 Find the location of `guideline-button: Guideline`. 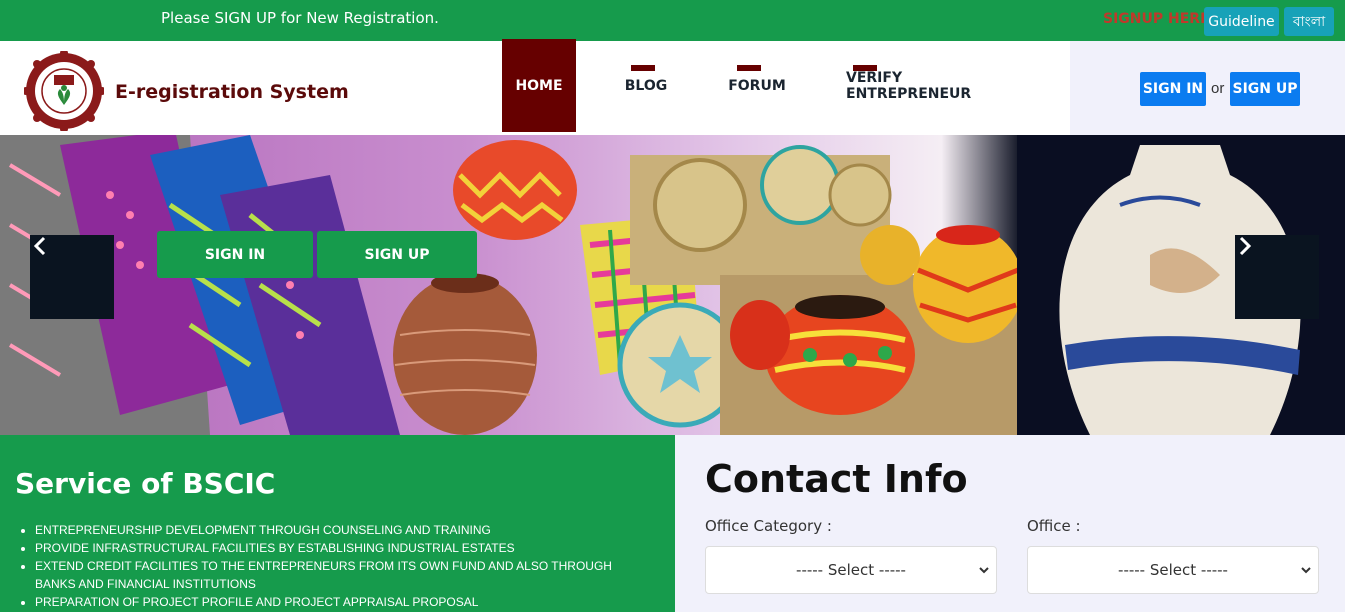

guideline-button: Guideline is located at coordinates (1241, 21).